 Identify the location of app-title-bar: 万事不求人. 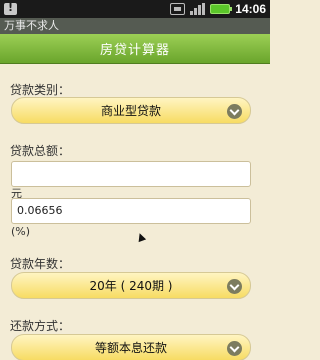
(135, 26).